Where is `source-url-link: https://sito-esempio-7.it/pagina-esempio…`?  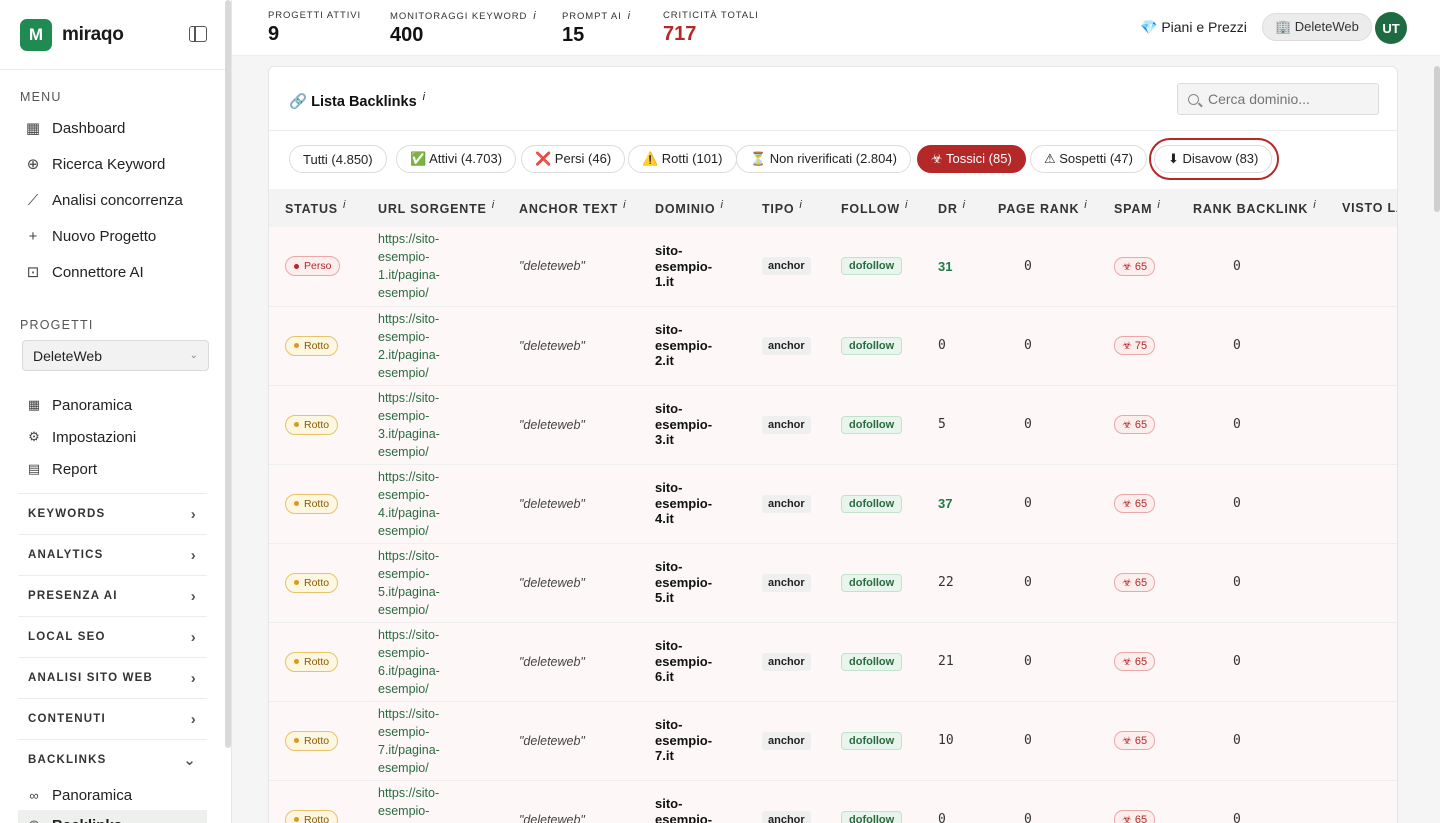 source-url-link: https://sito-esempio-7.it/pagina-esempio… is located at coordinates (434, 741).